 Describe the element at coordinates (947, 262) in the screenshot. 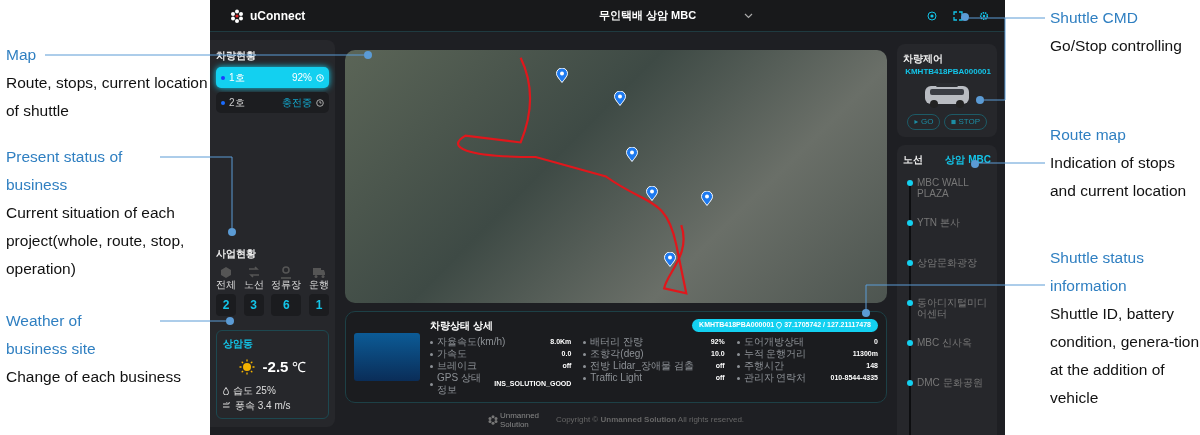

I see `stop-name: 상암문화광장` at that location.